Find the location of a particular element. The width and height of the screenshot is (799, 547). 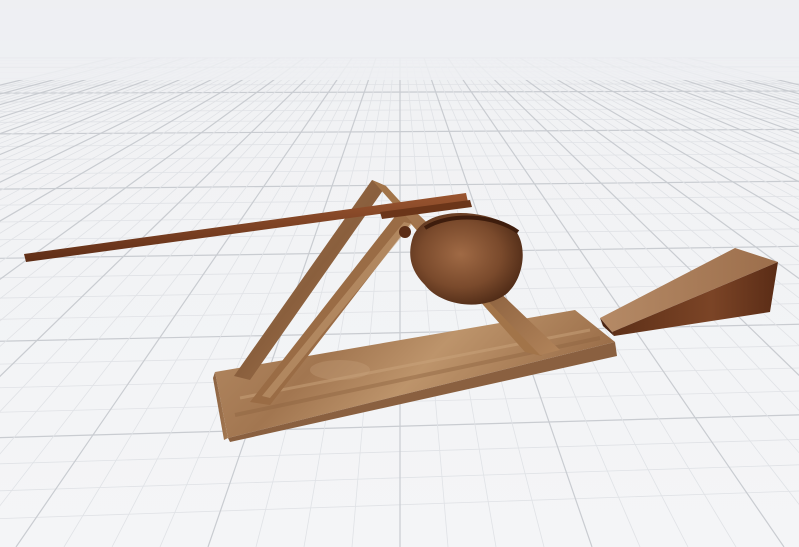

base-knot is located at coordinates (340, 370).